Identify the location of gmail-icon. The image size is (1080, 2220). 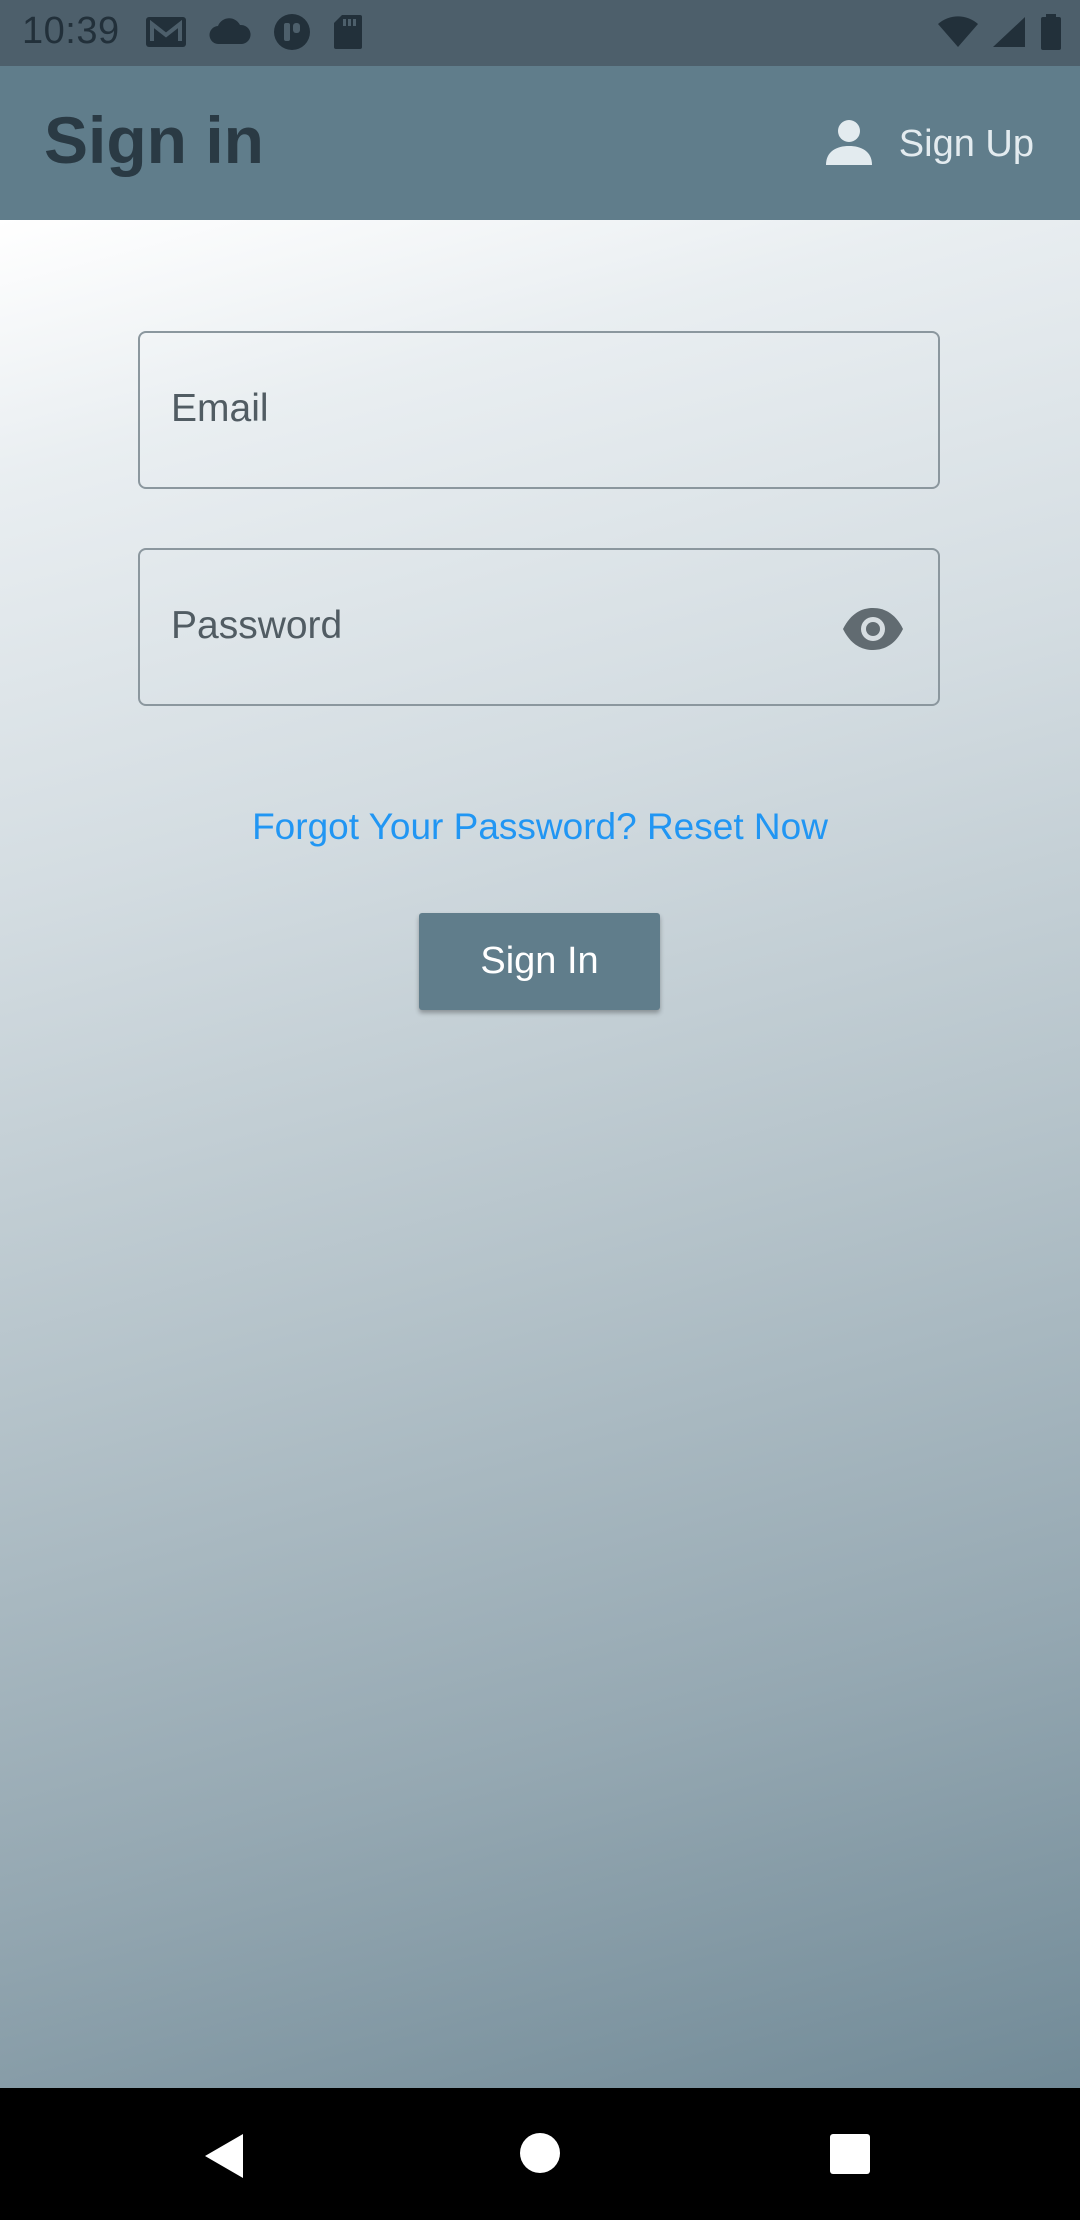
(166, 34).